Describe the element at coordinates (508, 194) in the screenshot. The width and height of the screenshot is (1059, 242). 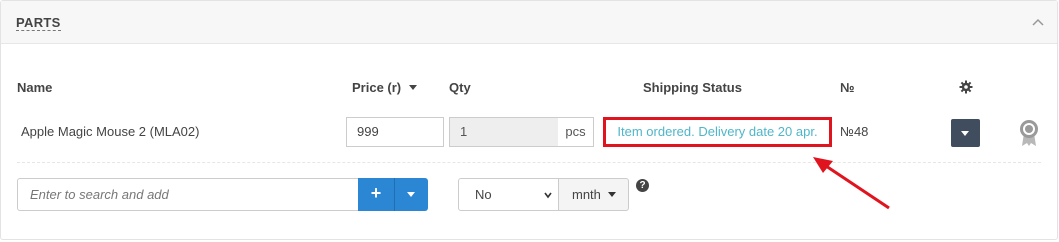
I see `warranty-select: No` at that location.